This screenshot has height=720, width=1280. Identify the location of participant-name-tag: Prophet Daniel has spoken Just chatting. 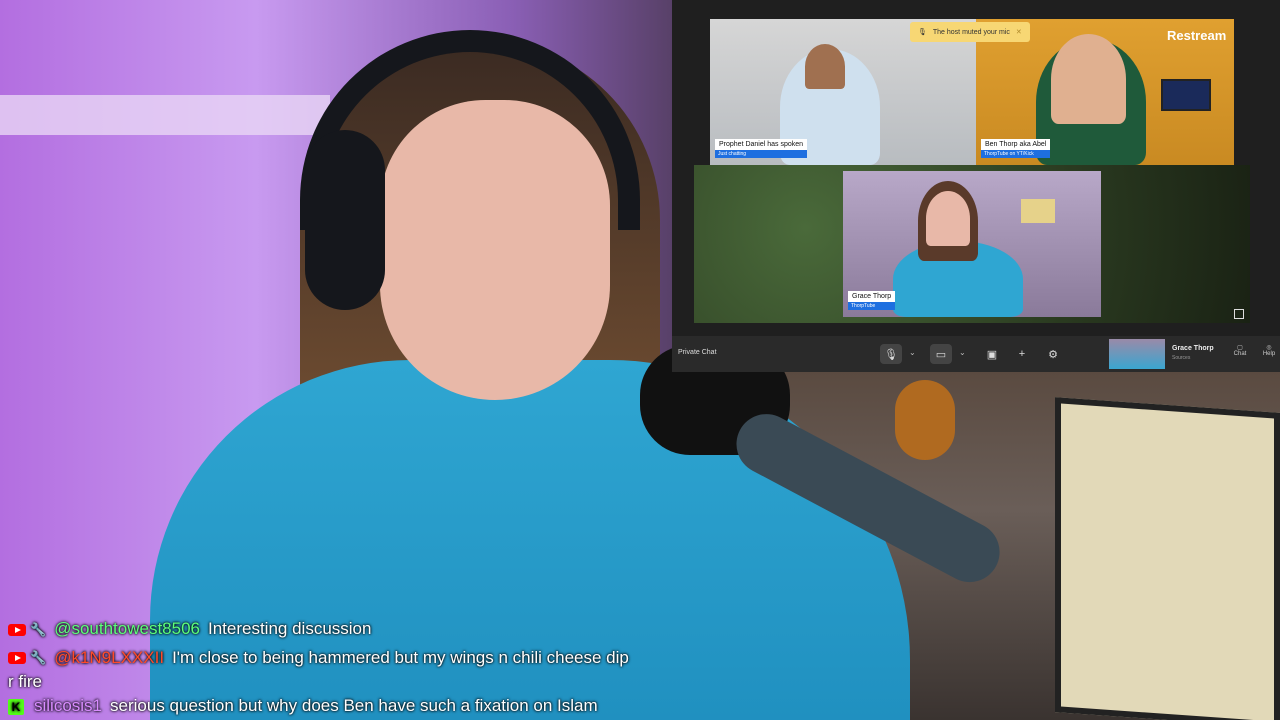
(761, 148).